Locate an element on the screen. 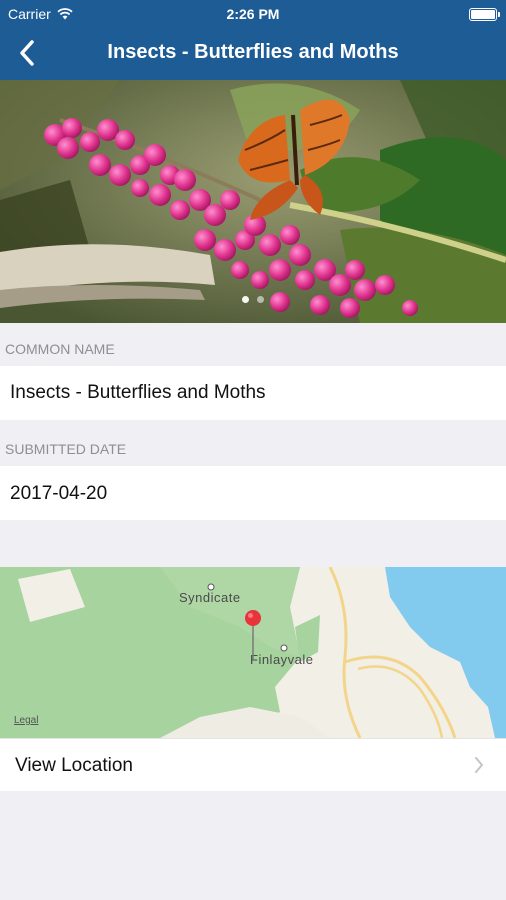 The image size is (506, 900). pager-dot is located at coordinates (260, 299).